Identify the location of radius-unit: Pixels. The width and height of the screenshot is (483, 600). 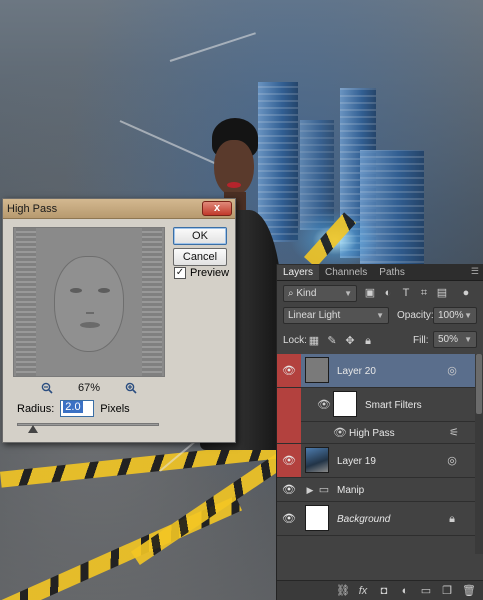
(115, 408).